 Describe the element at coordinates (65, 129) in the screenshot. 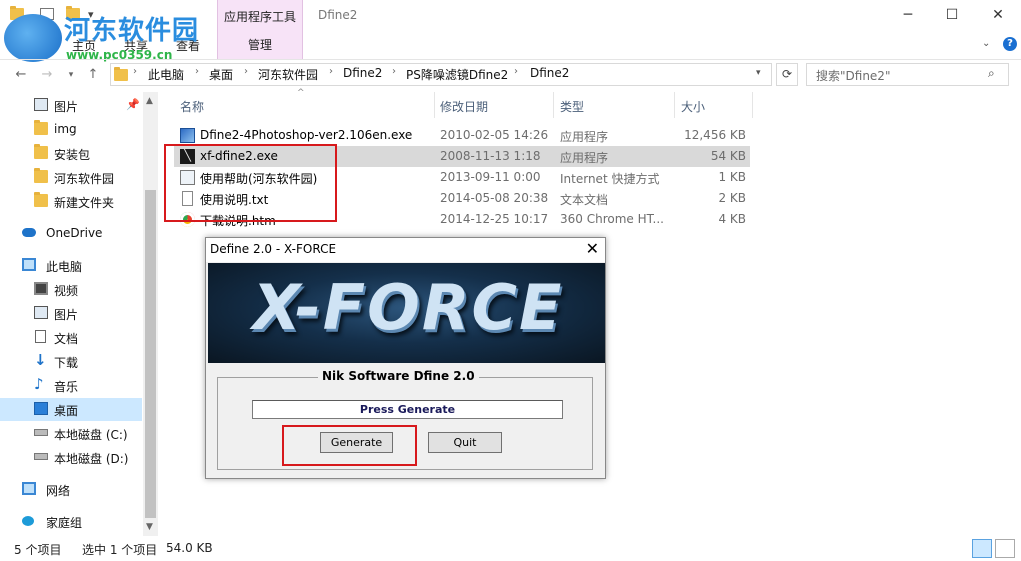

I see `nav-item-label: img` at that location.